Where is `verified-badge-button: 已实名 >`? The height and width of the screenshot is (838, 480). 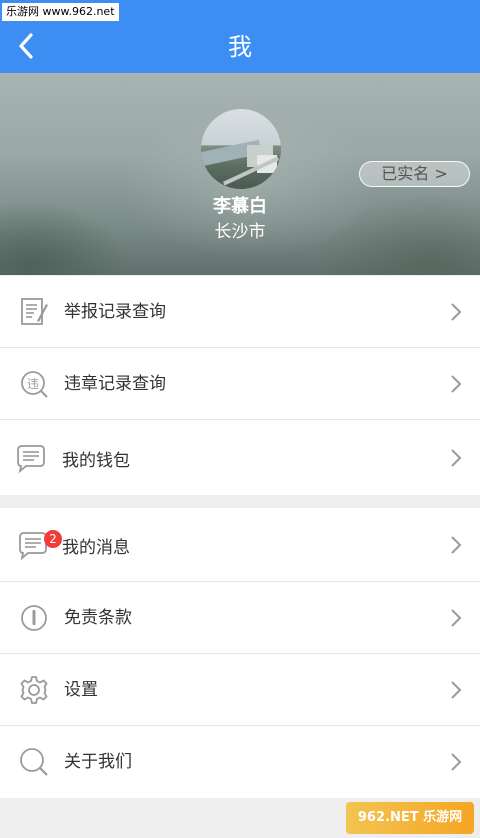
verified-badge-button: 已实名 > is located at coordinates (414, 174).